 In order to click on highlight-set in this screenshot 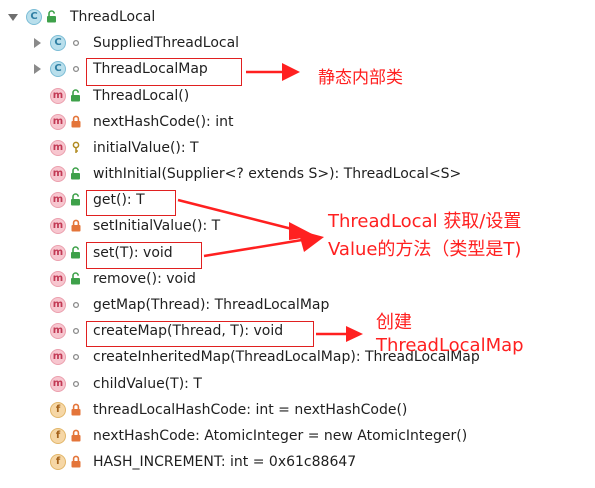, I will do `click(144, 255)`.